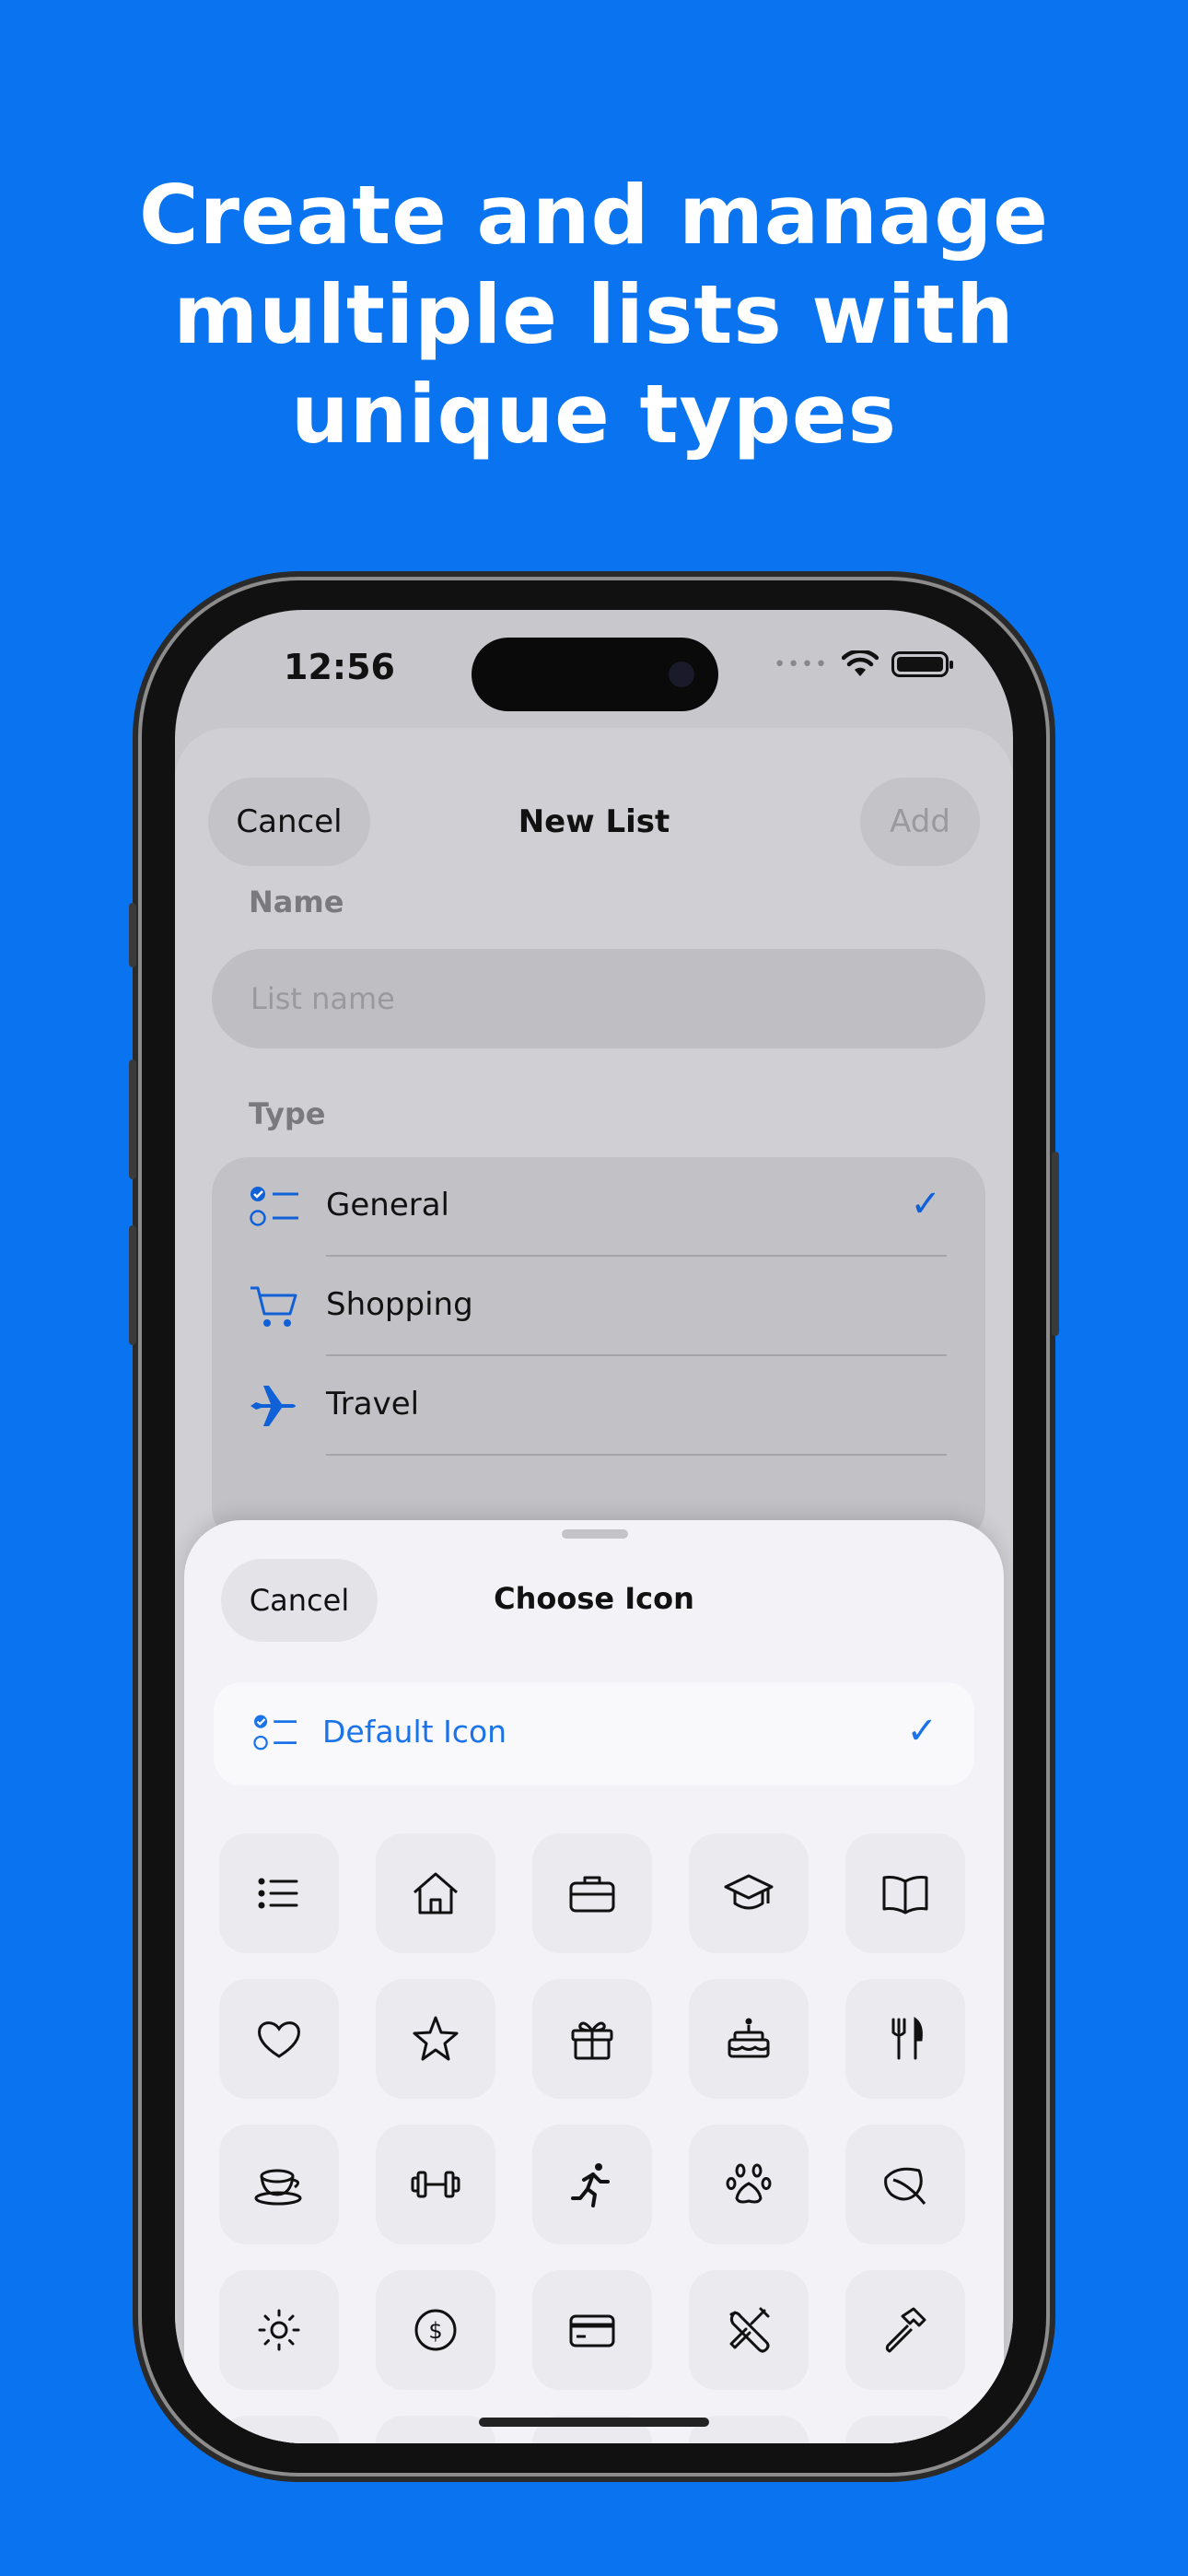 This screenshot has height=2576, width=1188. I want to click on icon-tile-list, so click(279, 1893).